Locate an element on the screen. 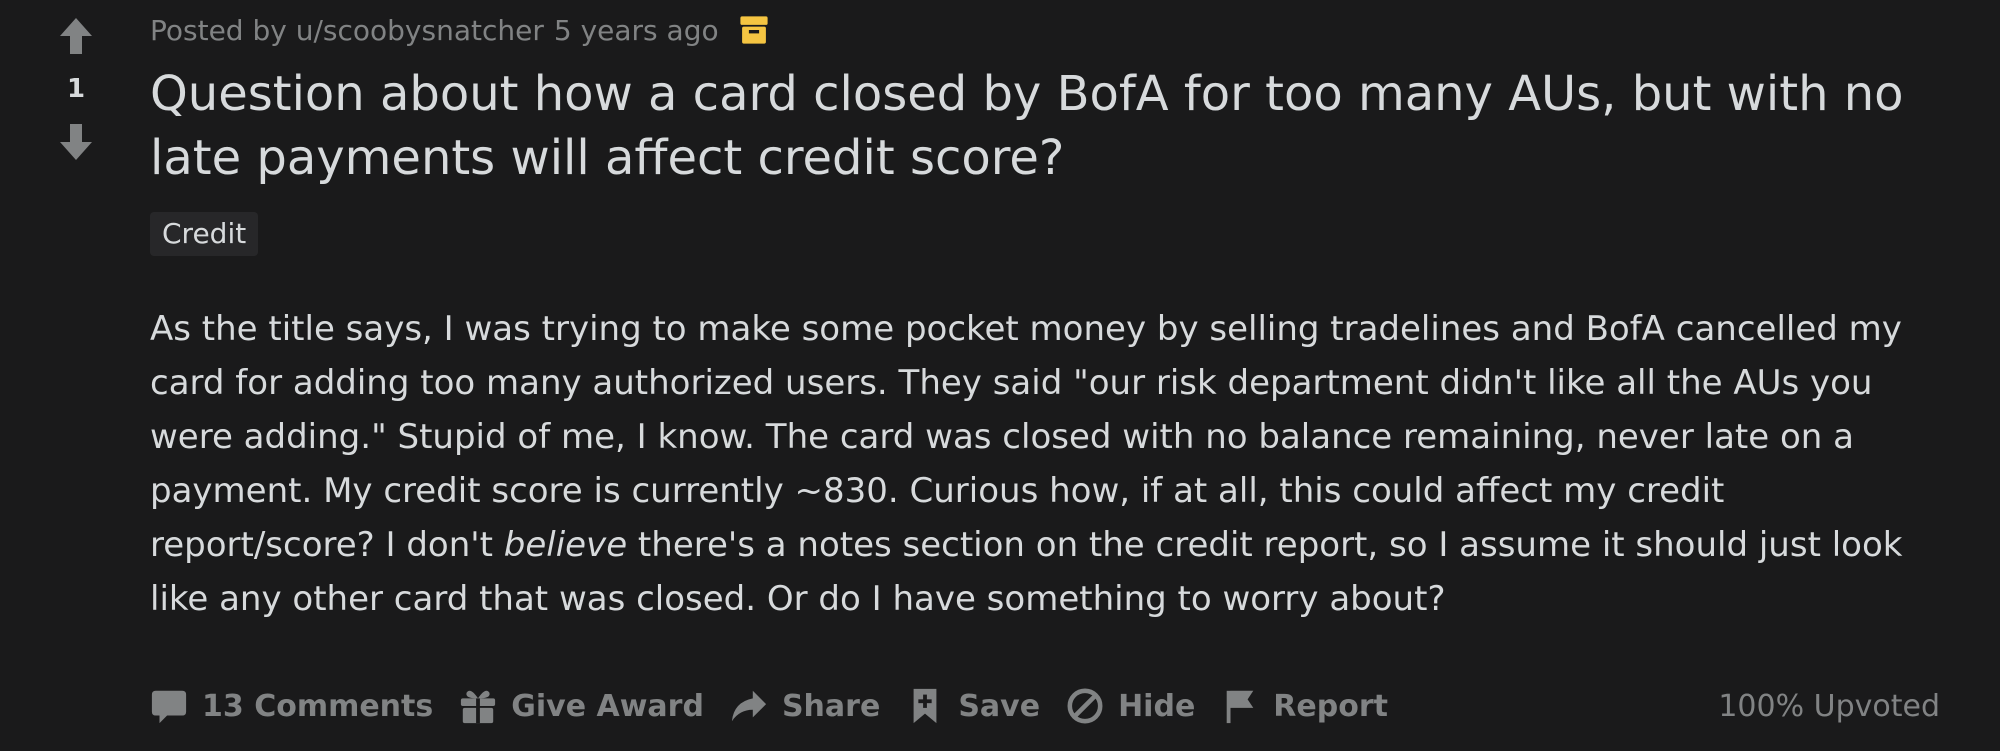  share-label: Share is located at coordinates (831, 706).